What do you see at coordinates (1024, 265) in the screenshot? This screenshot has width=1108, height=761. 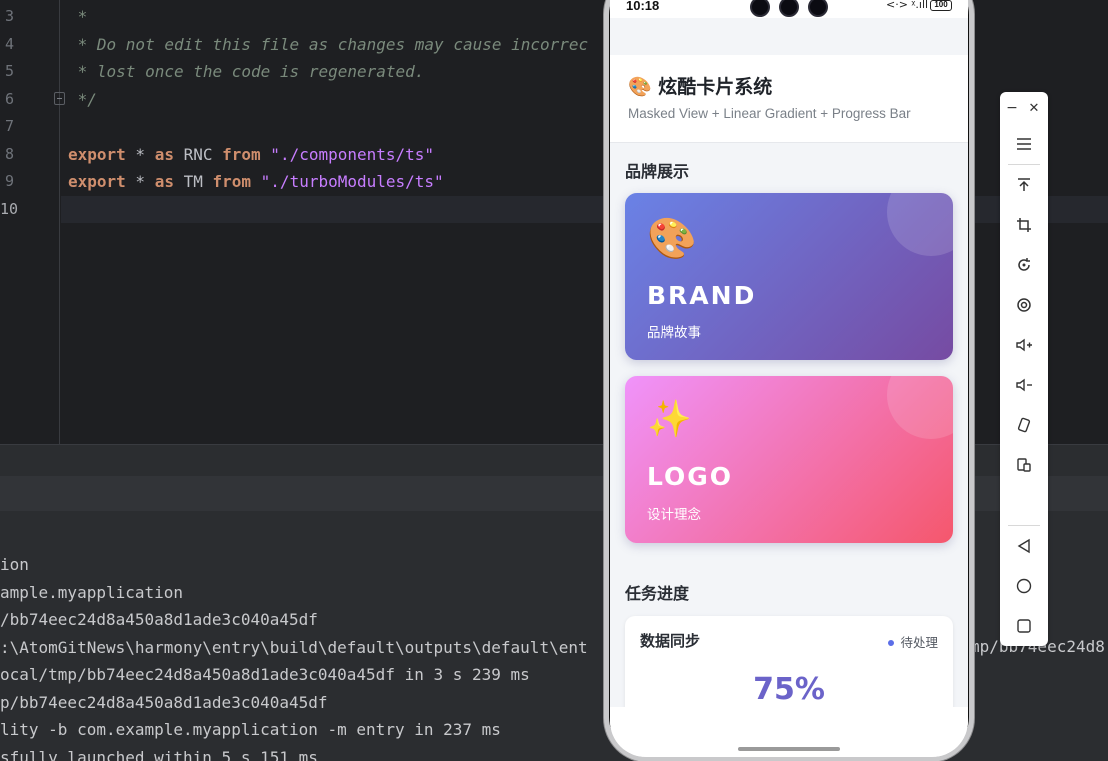 I see `rotate-icon` at bounding box center [1024, 265].